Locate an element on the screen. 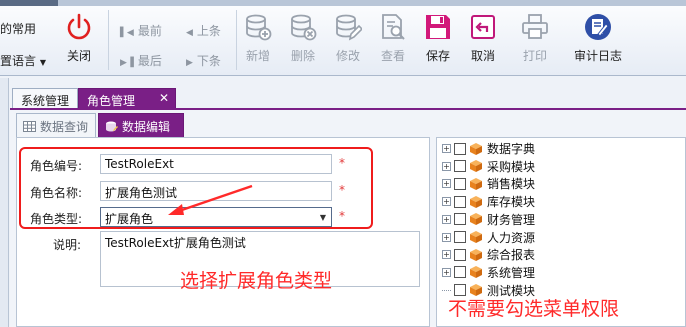  delete-button: 删除 is located at coordinates (303, 37).